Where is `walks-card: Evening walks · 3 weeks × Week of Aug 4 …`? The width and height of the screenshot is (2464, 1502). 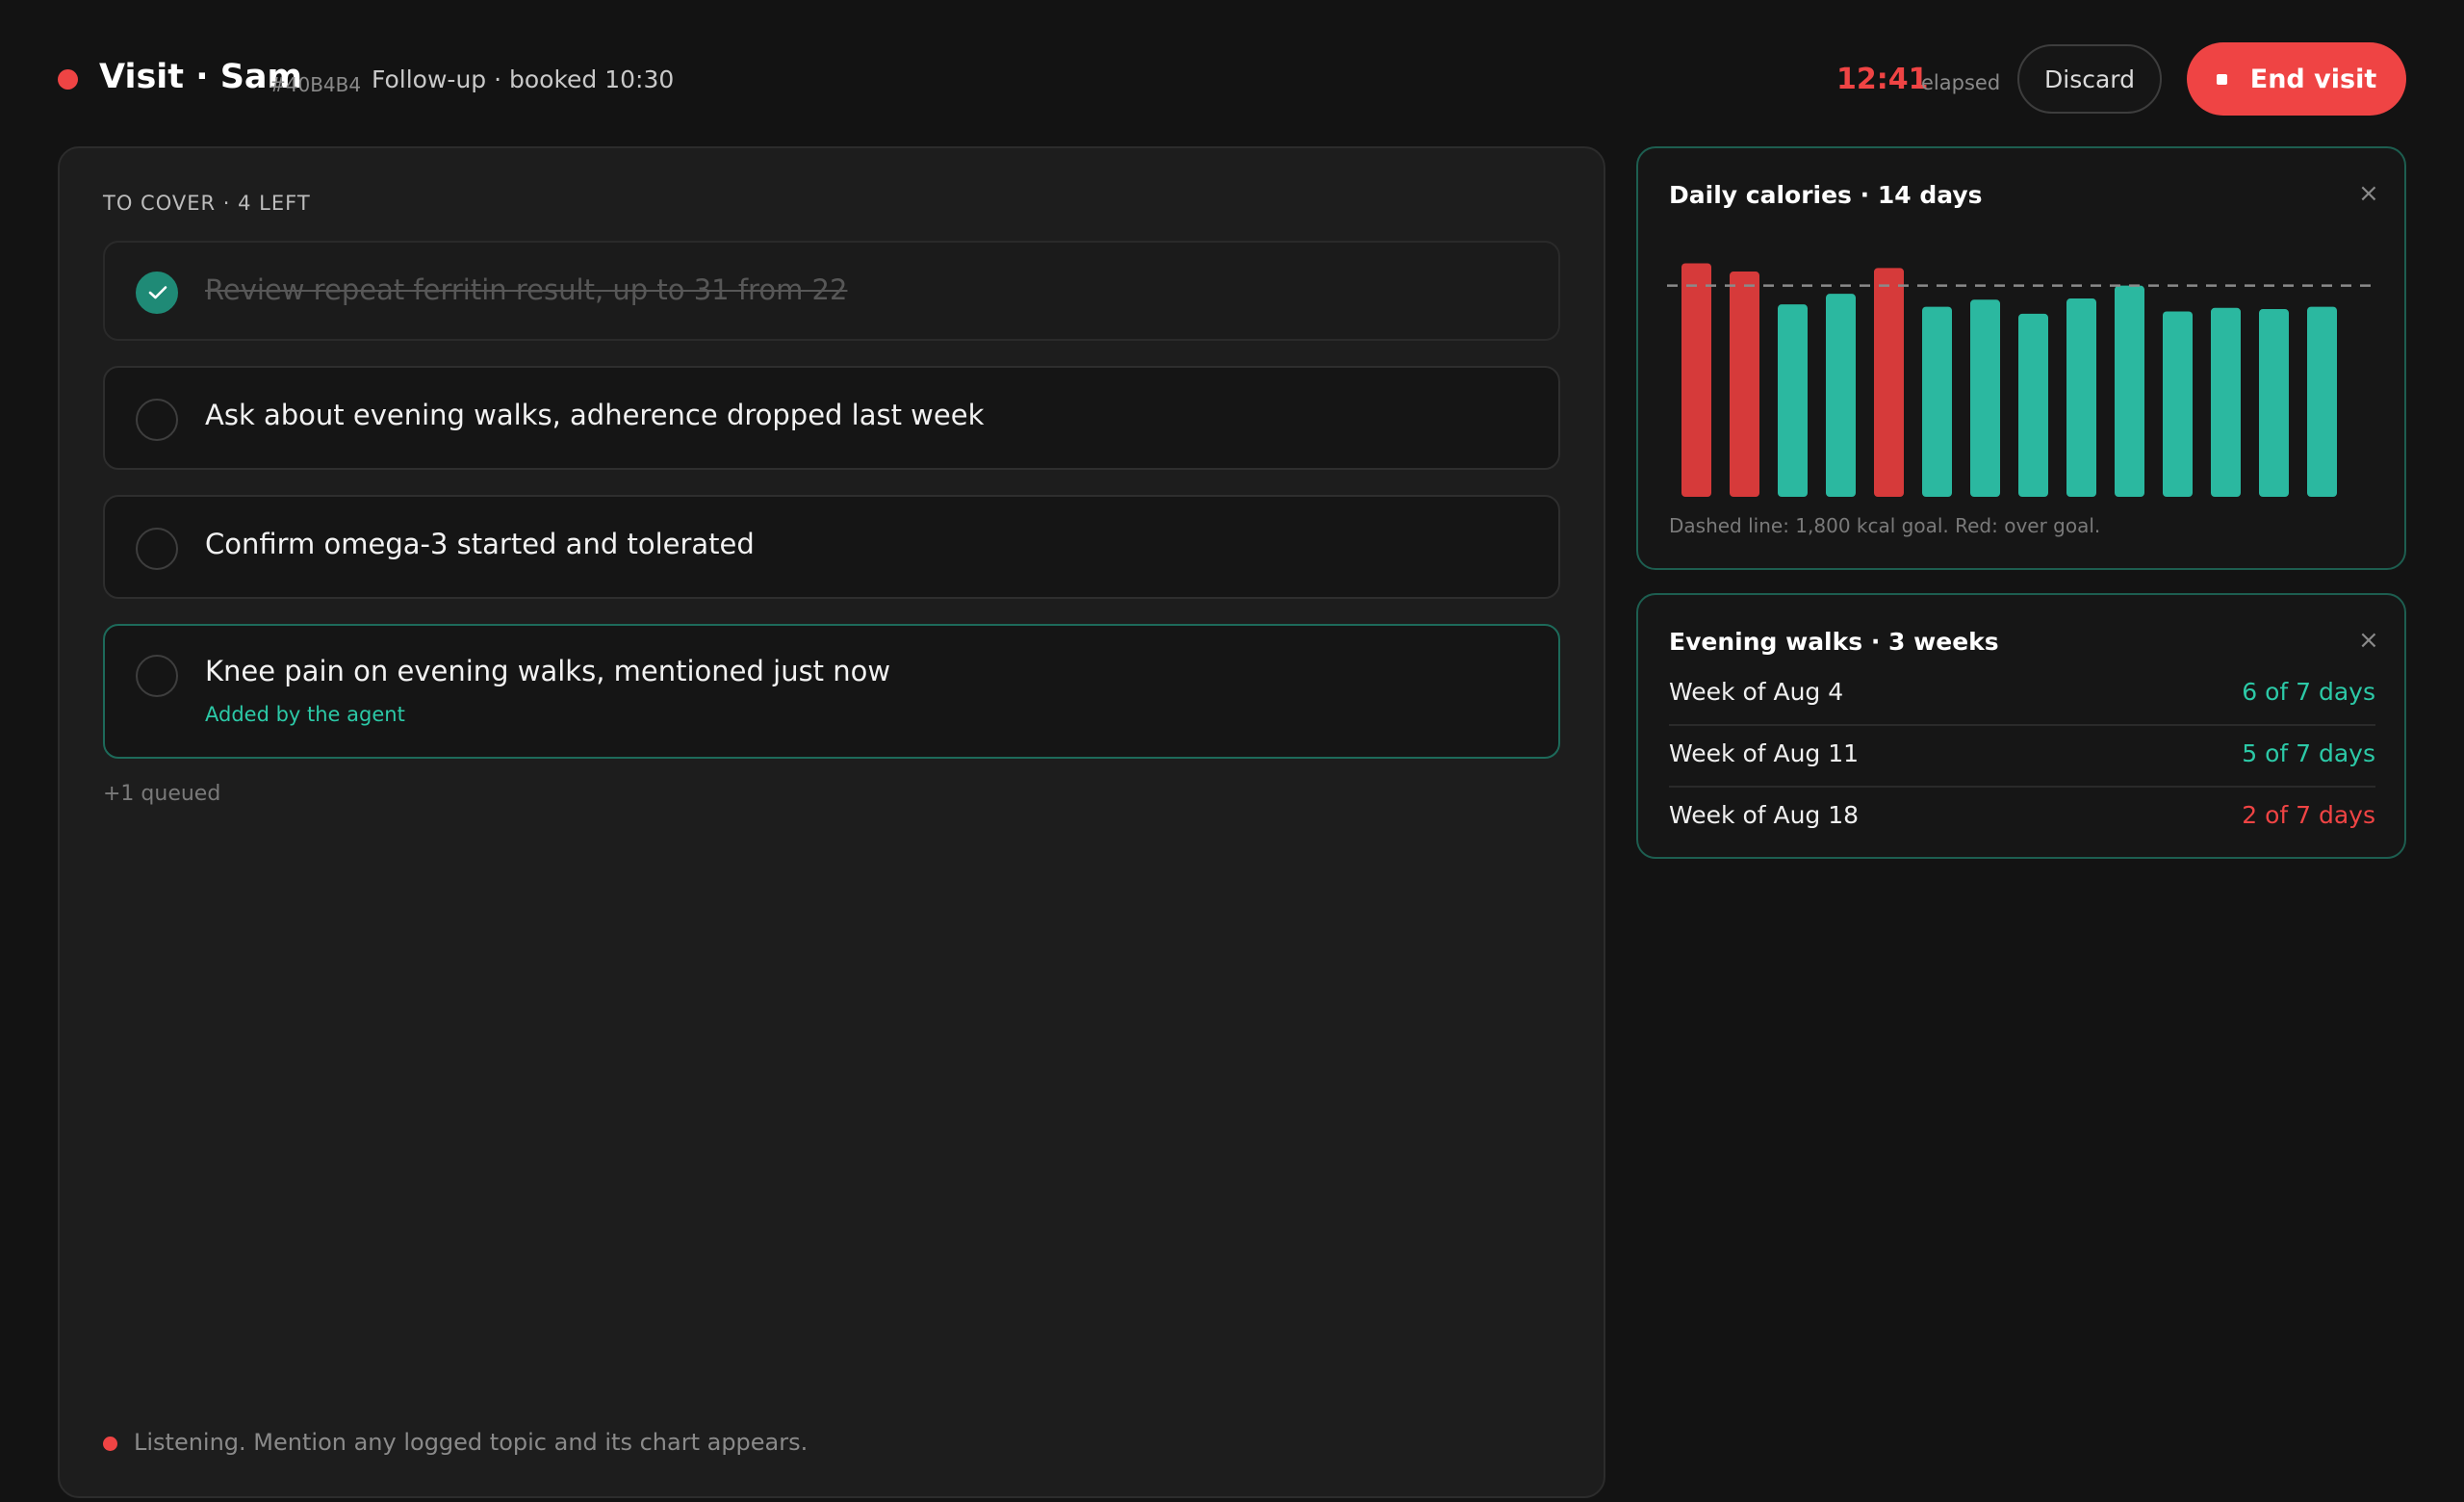
walks-card: Evening walks · 3 weeks × Week of Aug 4 … is located at coordinates (2021, 726).